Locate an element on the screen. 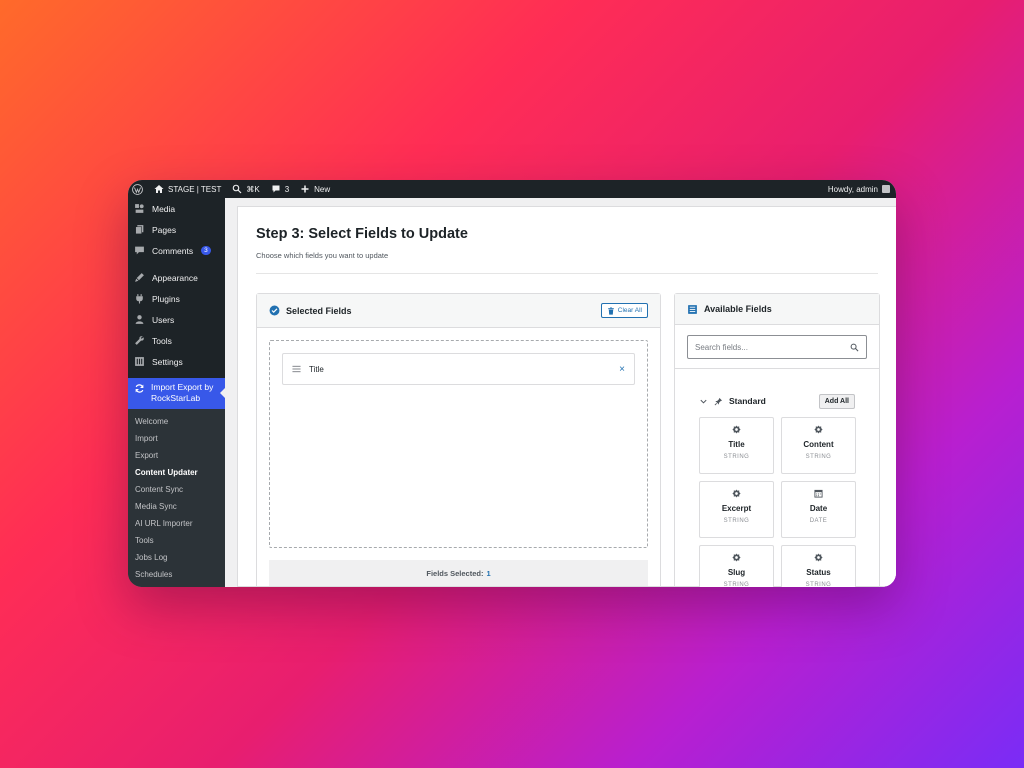  account-menu: Howdy, admin is located at coordinates (859, 189).